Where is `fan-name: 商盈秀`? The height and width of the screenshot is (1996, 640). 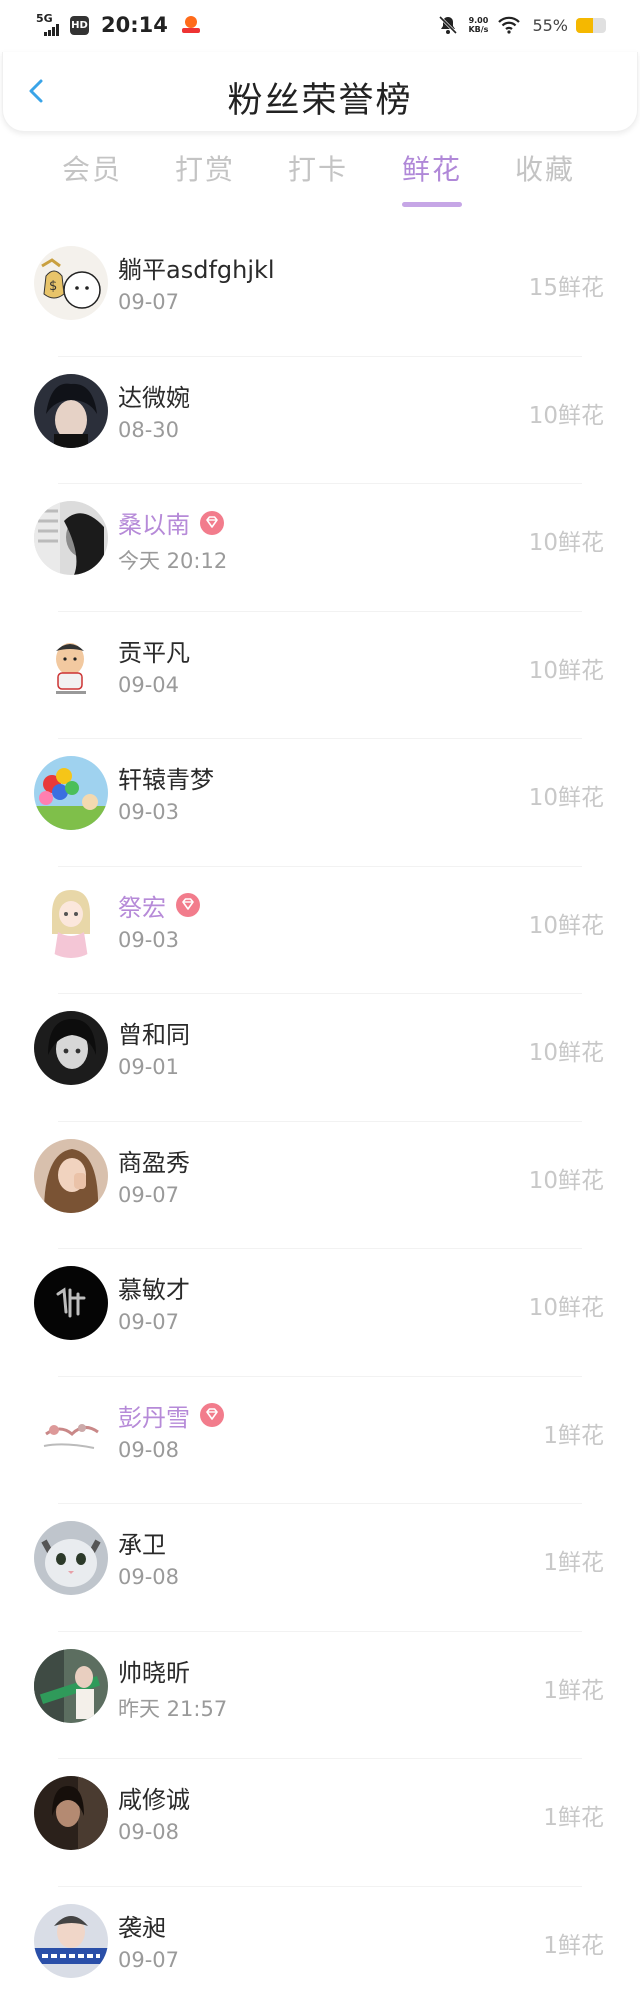 fan-name: 商盈秀 is located at coordinates (154, 1162).